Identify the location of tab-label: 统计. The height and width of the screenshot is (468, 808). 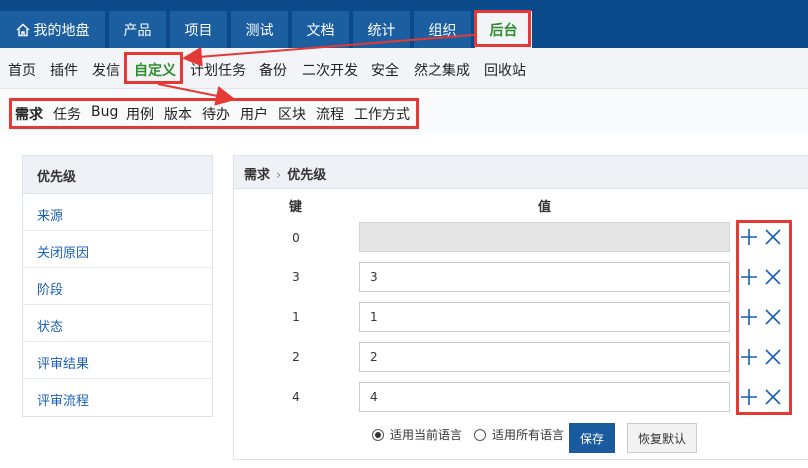
(381, 30).